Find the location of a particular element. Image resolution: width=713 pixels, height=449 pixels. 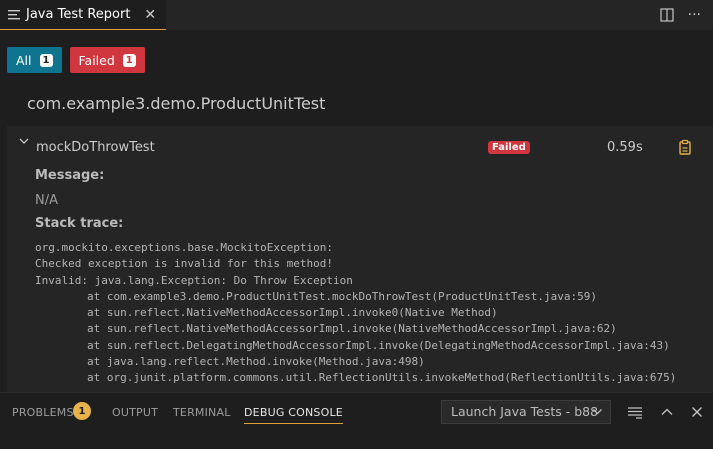

filter-failed-count: 1 is located at coordinates (129, 60).